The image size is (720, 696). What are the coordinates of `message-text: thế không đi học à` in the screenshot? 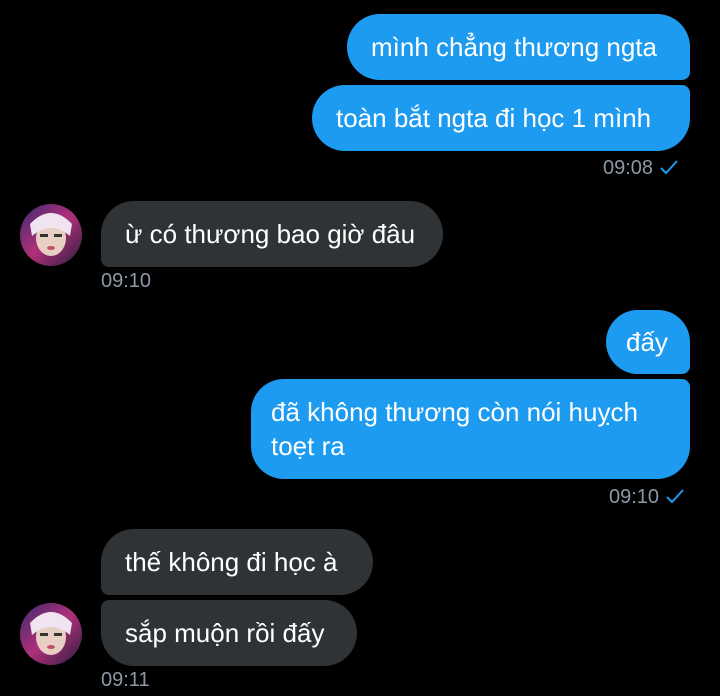 It's located at (231, 562).